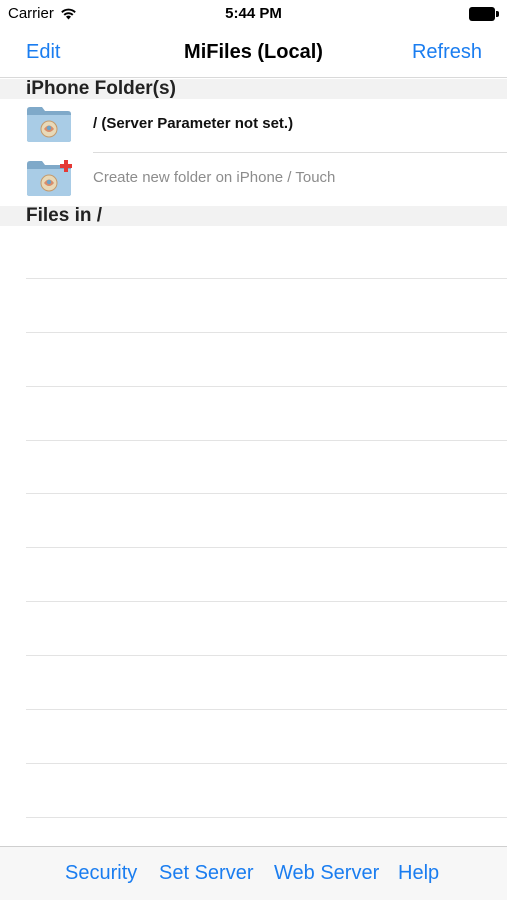 The height and width of the screenshot is (900, 507). I want to click on battery-icon, so click(484, 14).